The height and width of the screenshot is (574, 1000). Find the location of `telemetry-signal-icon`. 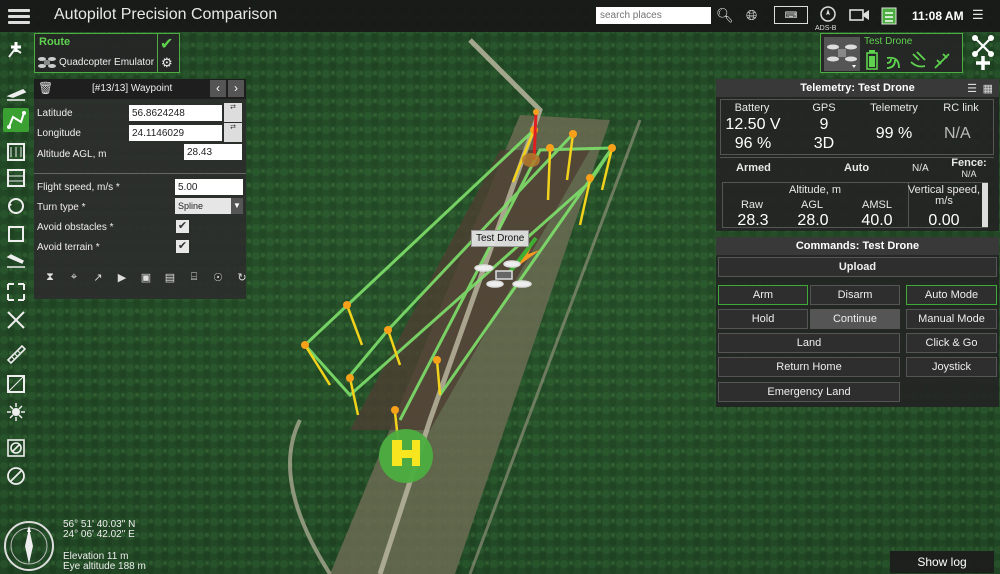

telemetry-signal-icon is located at coordinates (893, 62).